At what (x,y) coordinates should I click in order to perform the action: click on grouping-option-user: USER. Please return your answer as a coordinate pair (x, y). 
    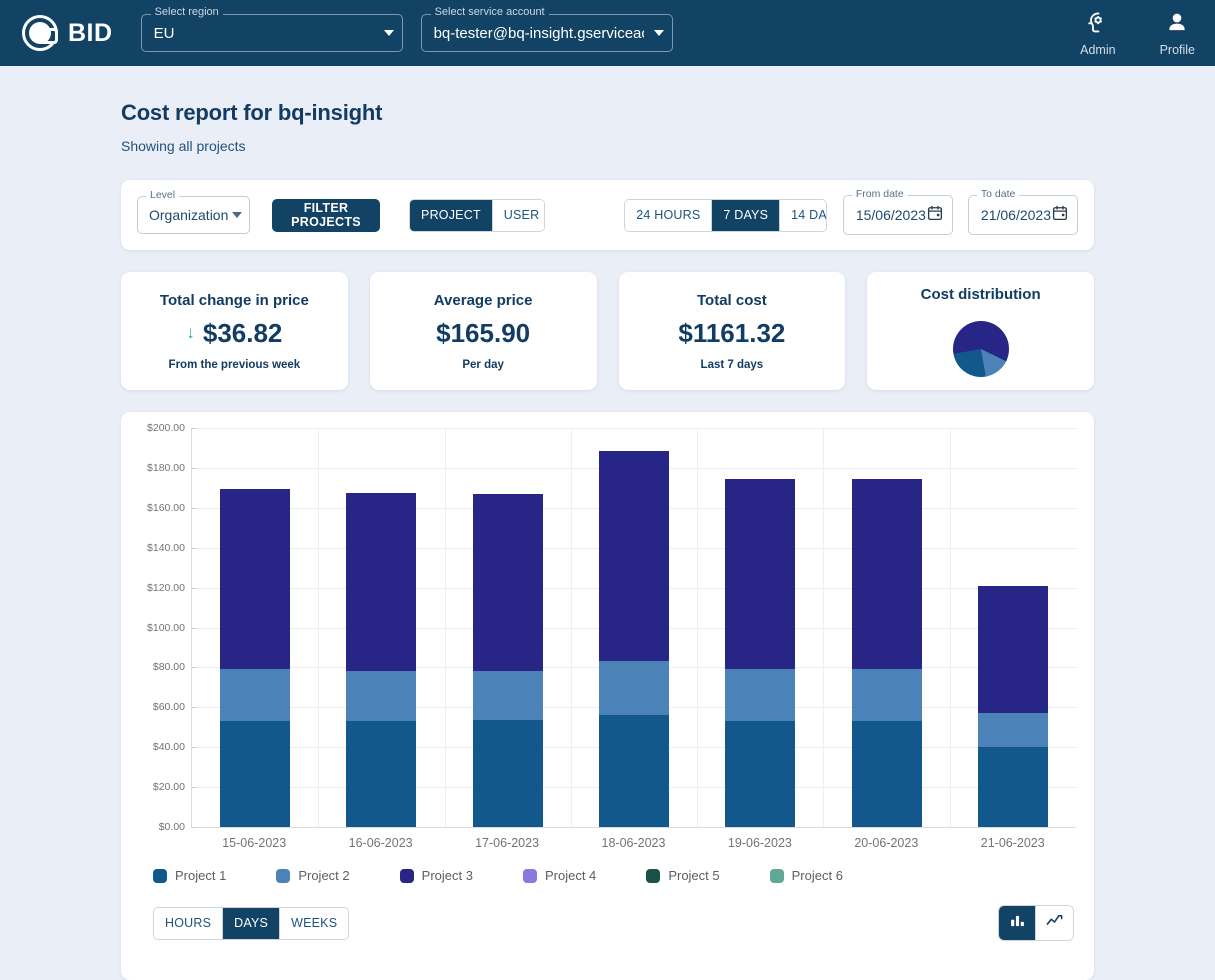
    Looking at the image, I should click on (518, 215).